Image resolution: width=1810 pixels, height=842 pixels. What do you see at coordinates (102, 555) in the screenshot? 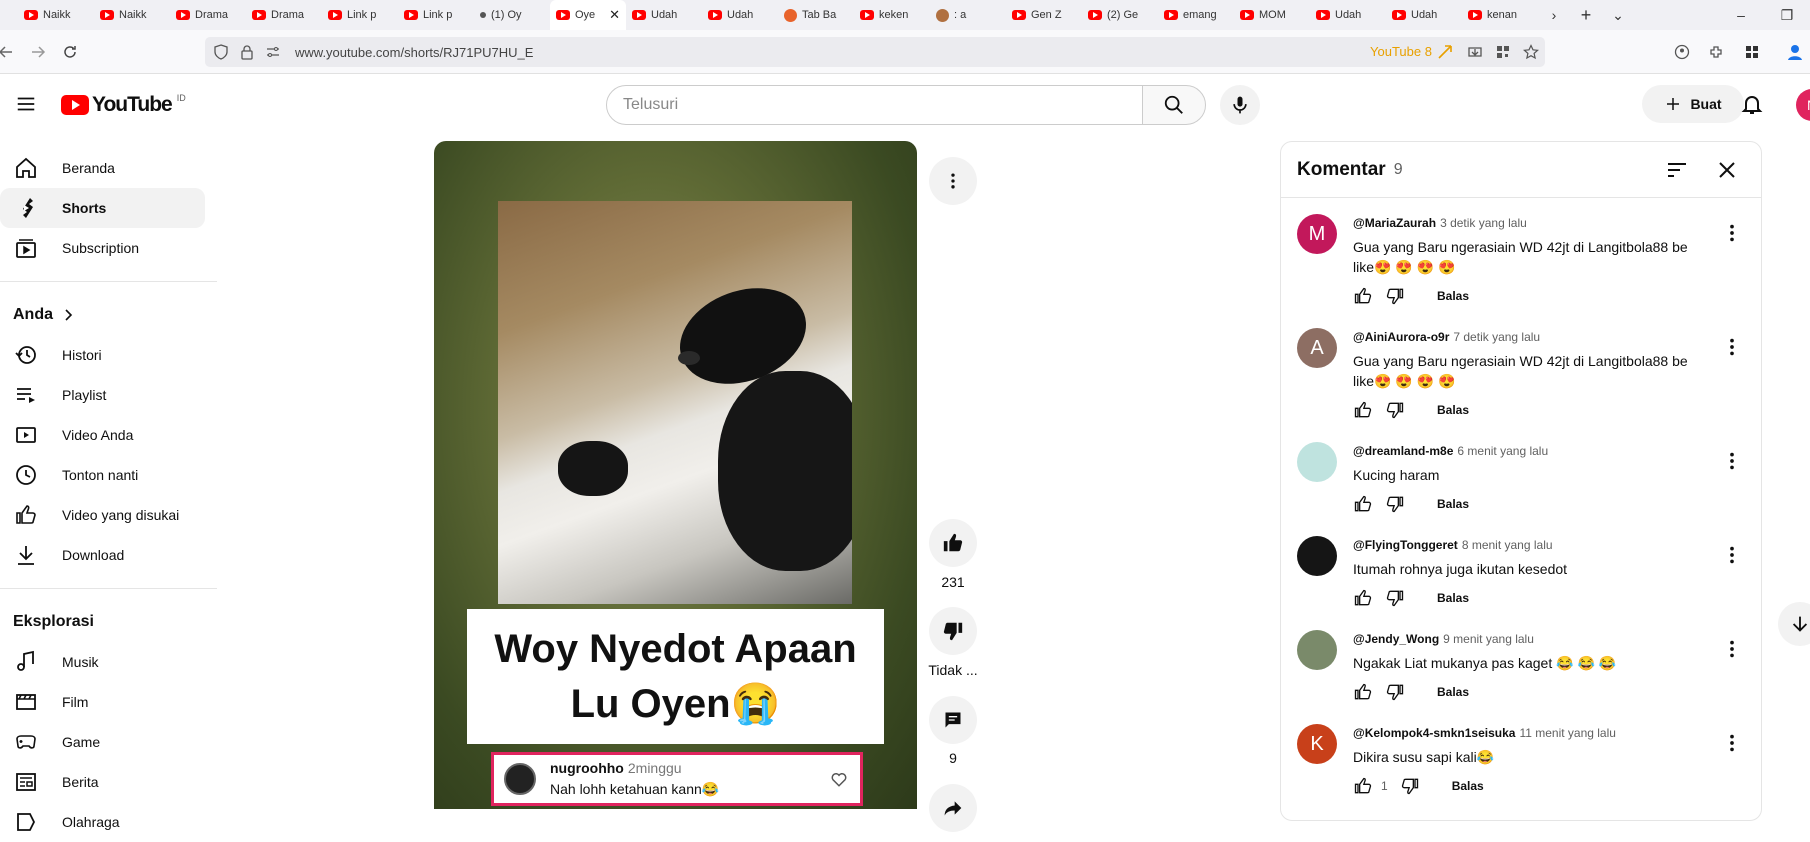
I see `sidebar-item-download: Download` at bounding box center [102, 555].